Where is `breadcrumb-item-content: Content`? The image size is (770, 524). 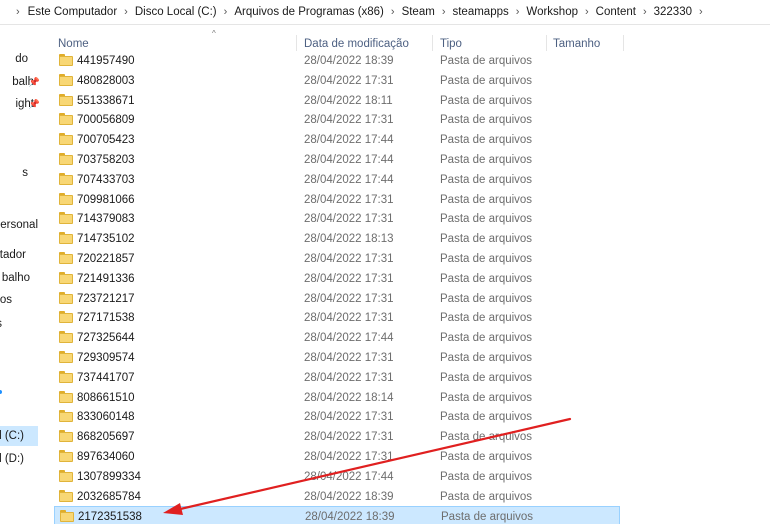 breadcrumb-item-content: Content is located at coordinates (616, 12).